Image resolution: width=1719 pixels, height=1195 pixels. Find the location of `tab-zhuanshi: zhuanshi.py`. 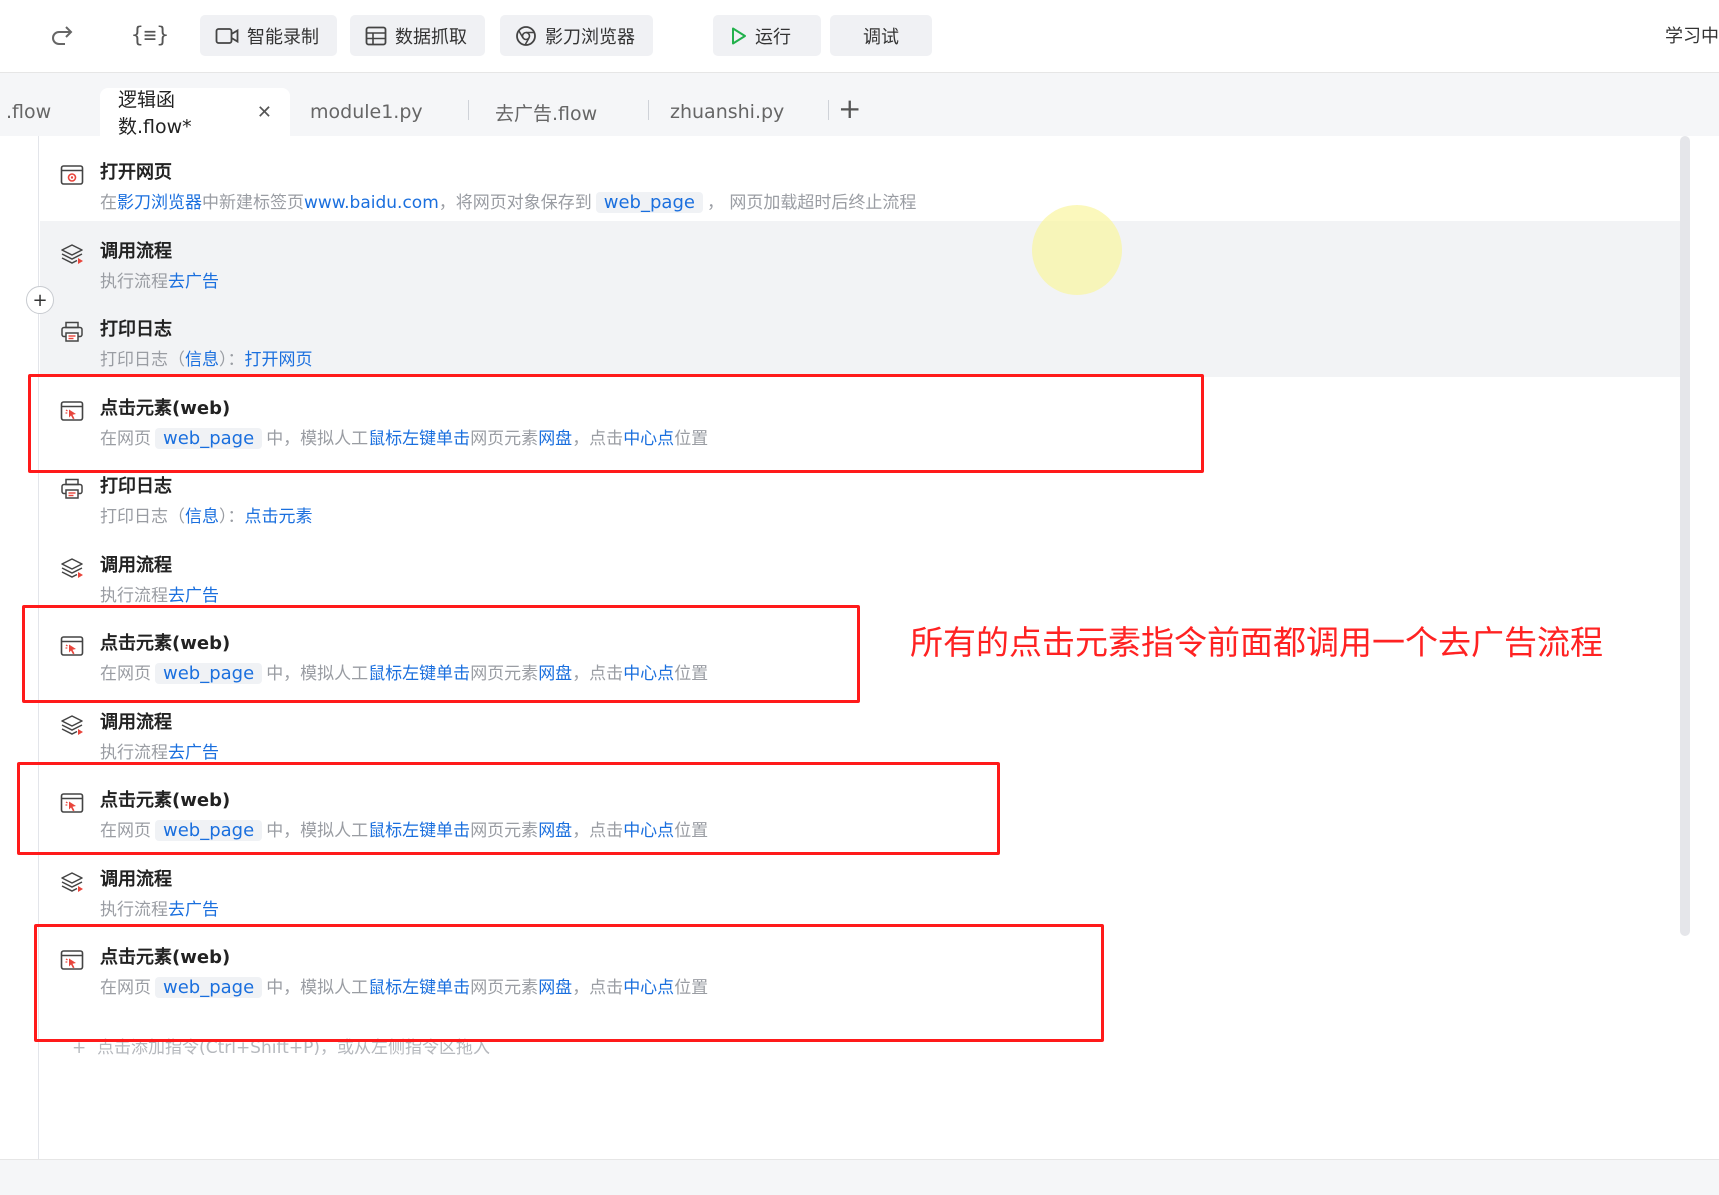

tab-zhuanshi: zhuanshi.py is located at coordinates (727, 112).